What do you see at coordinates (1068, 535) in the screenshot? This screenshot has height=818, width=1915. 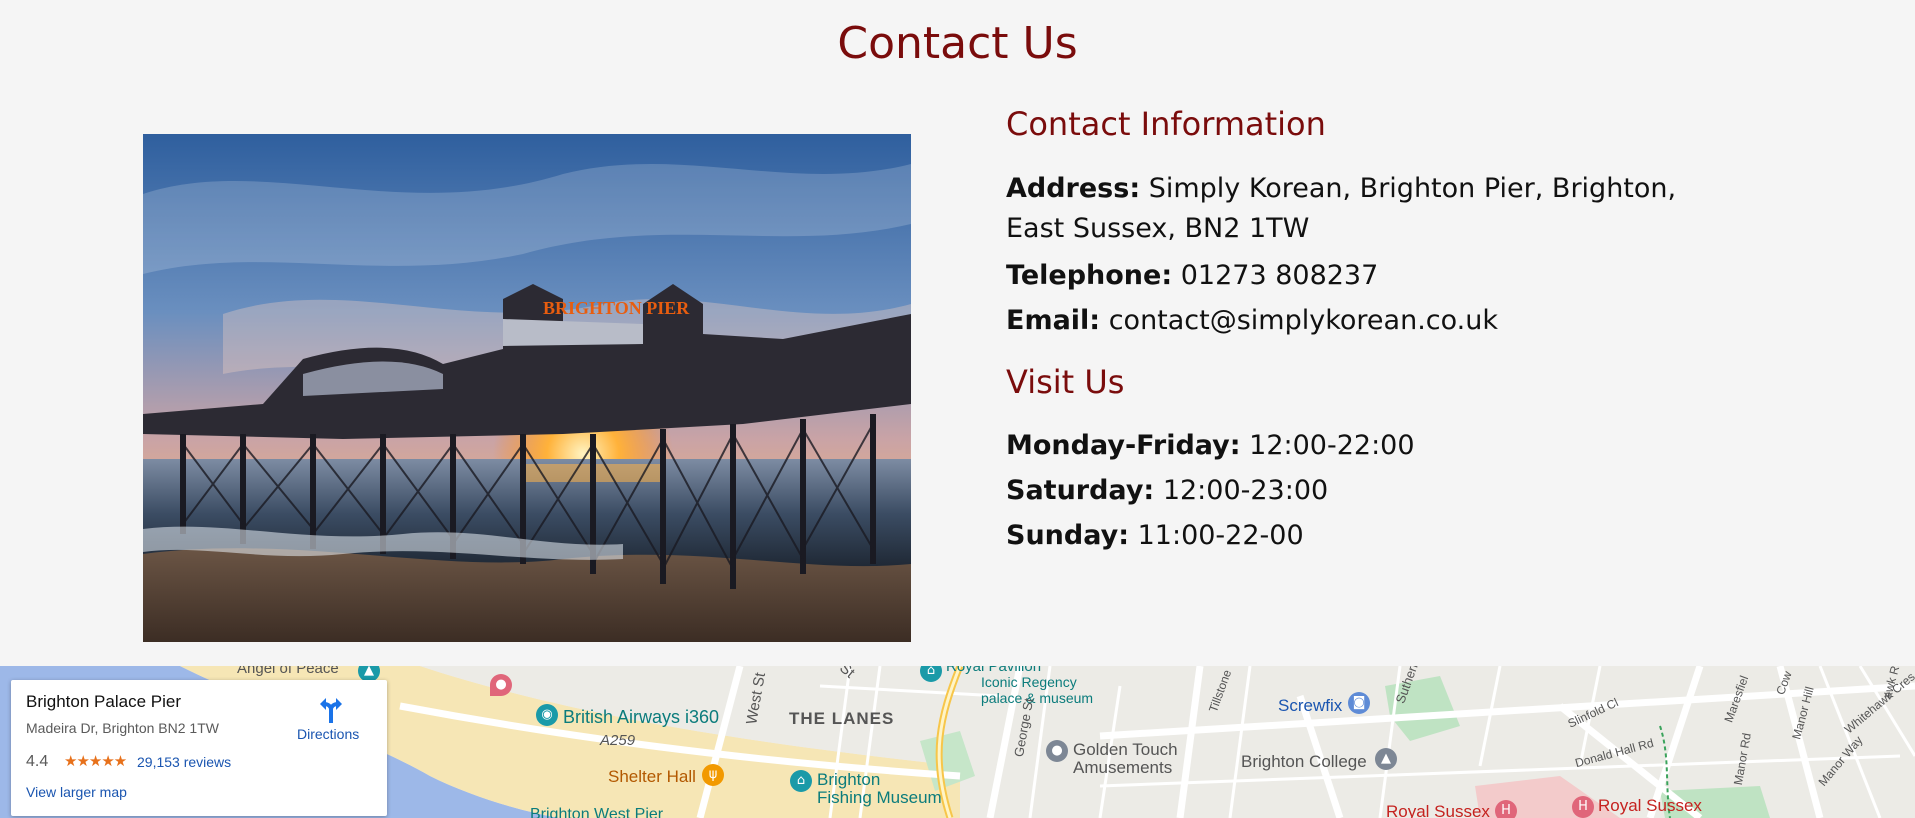 I see `hours-label: Sunday:` at bounding box center [1068, 535].